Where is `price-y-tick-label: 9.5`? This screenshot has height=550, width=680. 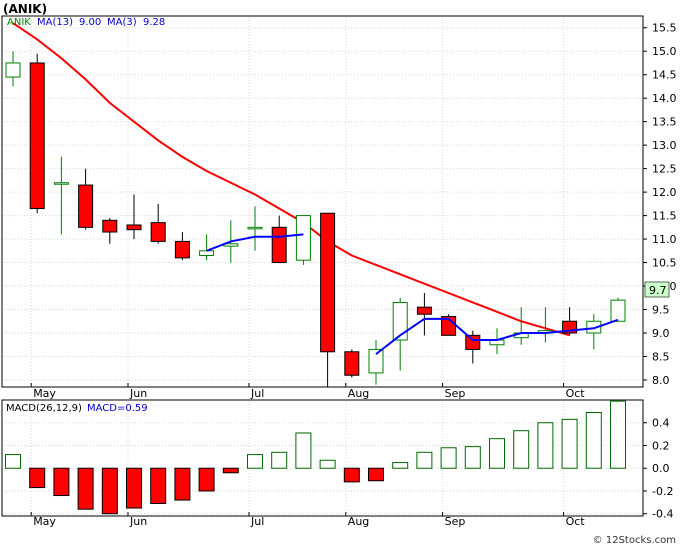
price-y-tick-label: 9.5 is located at coordinates (661, 310).